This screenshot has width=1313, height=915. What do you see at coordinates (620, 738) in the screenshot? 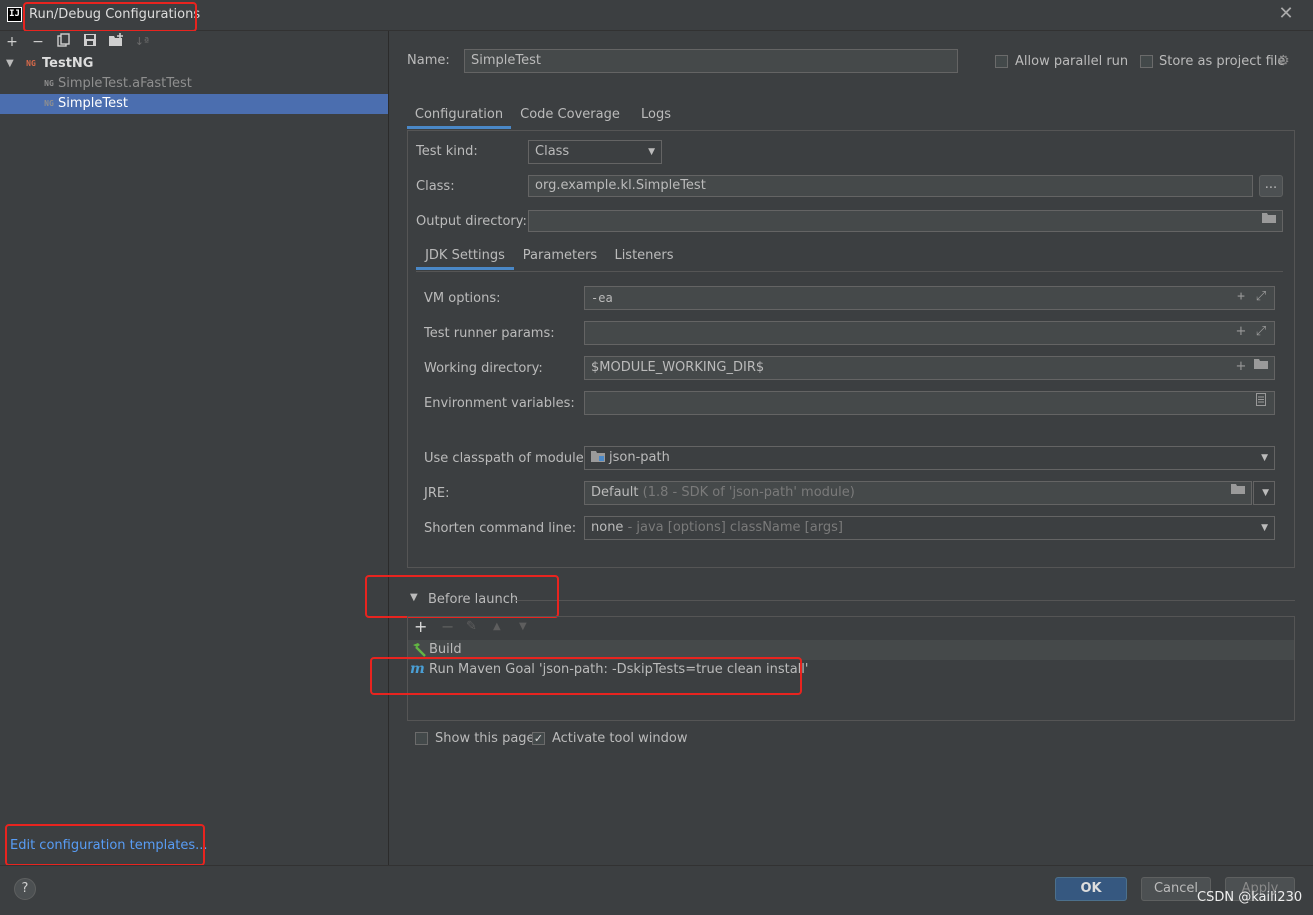
I see `activate-tool-label: Activate tool window` at bounding box center [620, 738].